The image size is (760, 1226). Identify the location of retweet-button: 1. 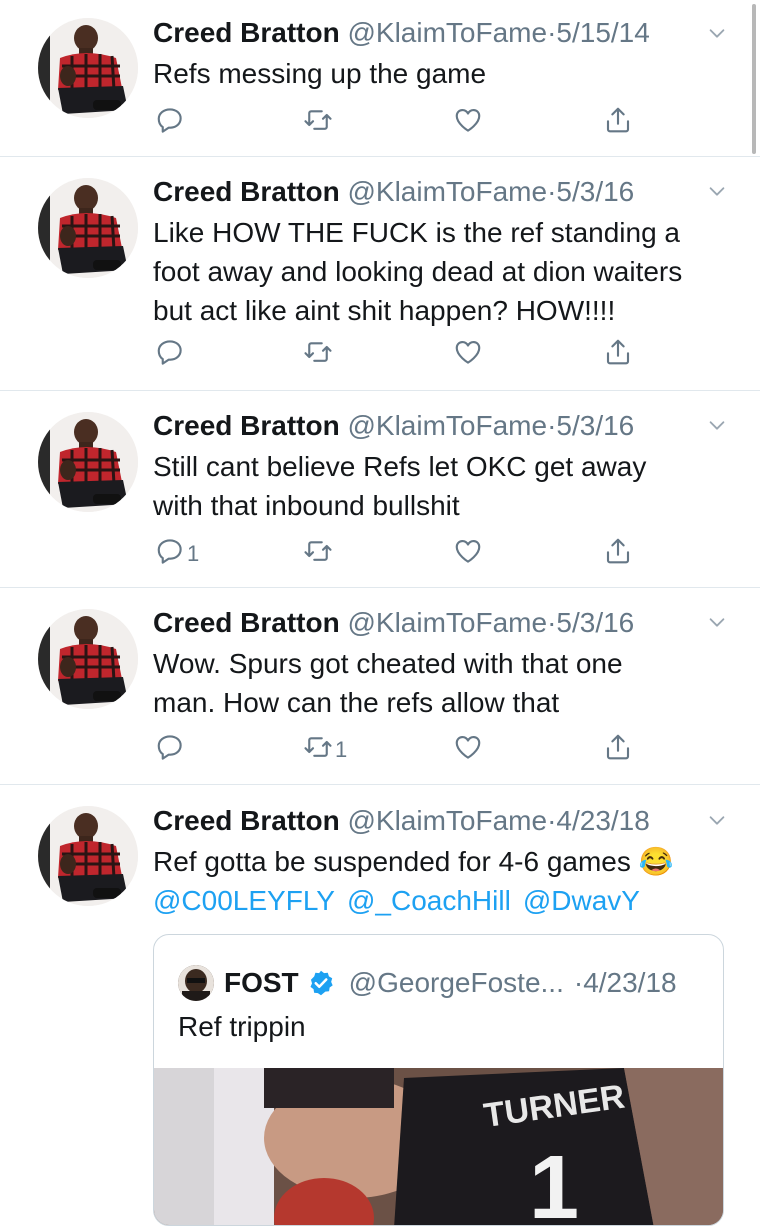
(325, 750).